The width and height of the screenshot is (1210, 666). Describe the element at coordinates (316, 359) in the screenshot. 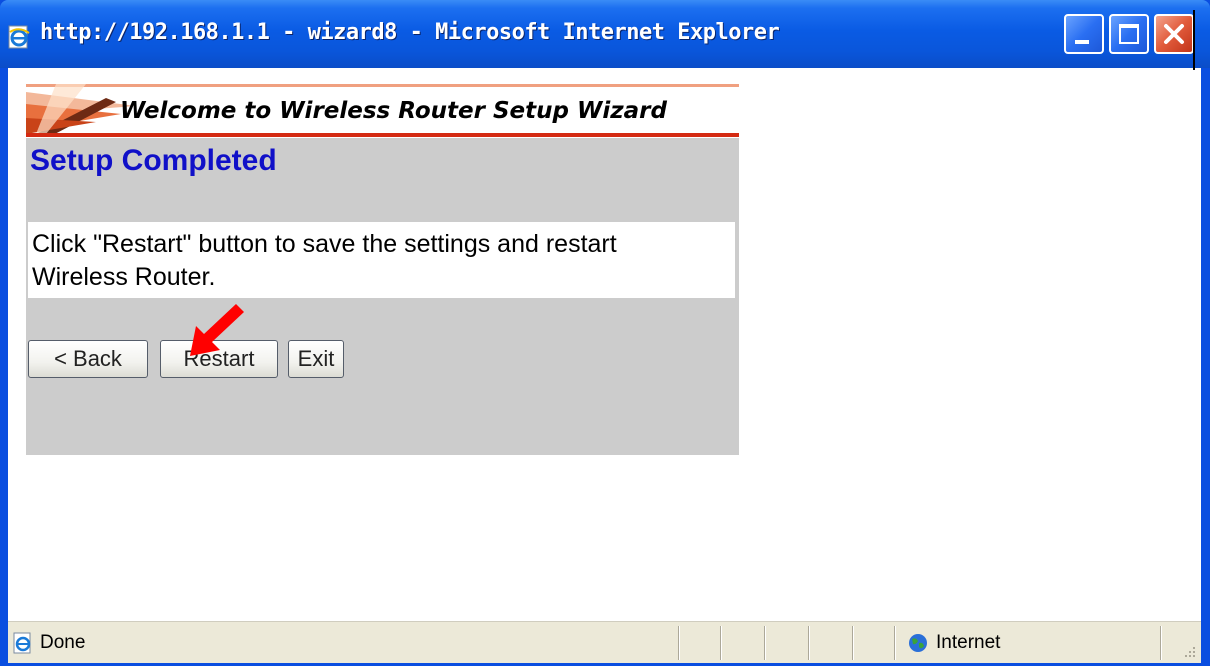

I see `exit-button: Exit` at that location.